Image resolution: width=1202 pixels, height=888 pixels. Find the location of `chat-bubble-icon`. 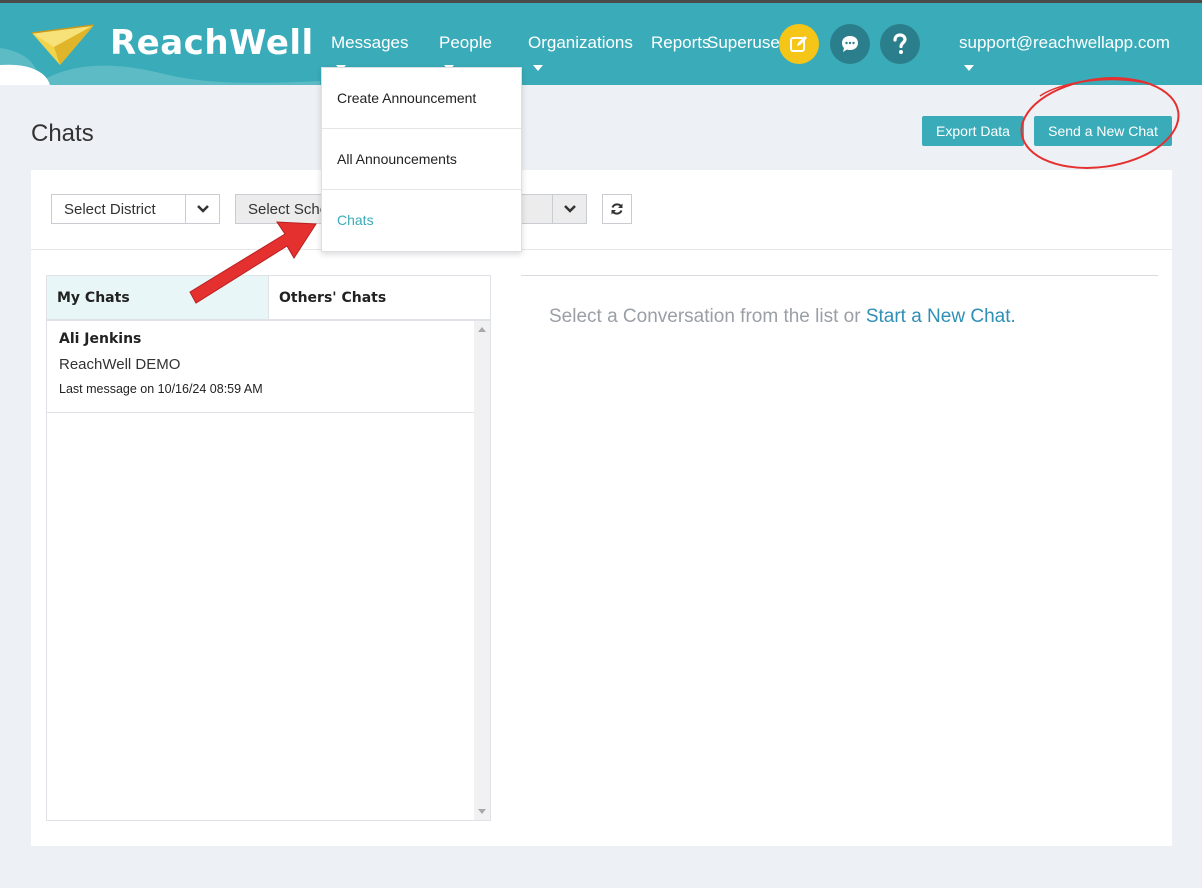

chat-bubble-icon is located at coordinates (850, 44).